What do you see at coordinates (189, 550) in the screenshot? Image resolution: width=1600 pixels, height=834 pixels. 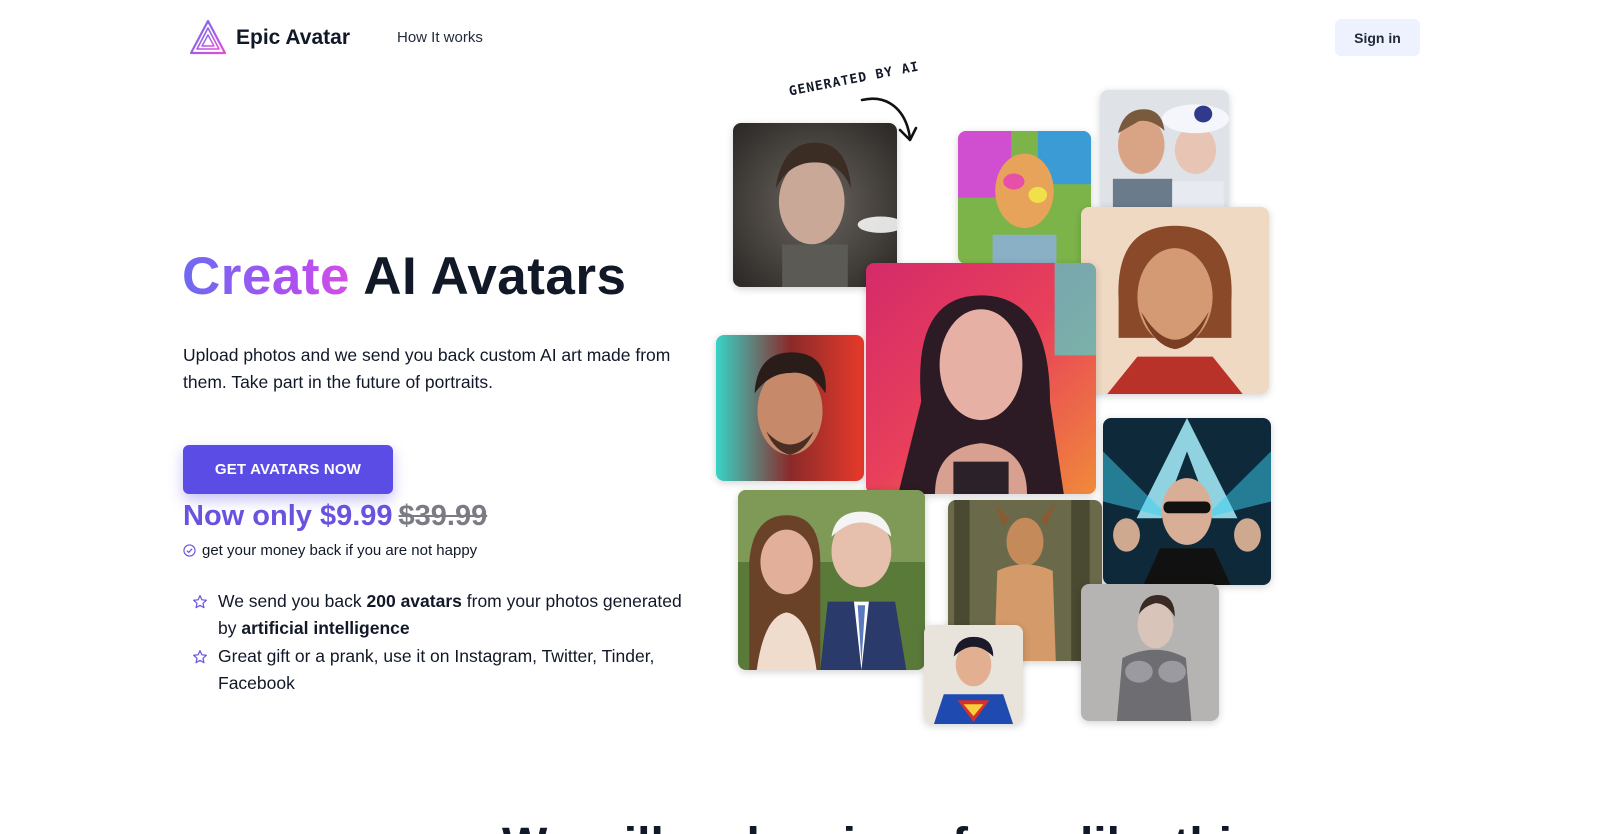 I see `check-circle-icon` at bounding box center [189, 550].